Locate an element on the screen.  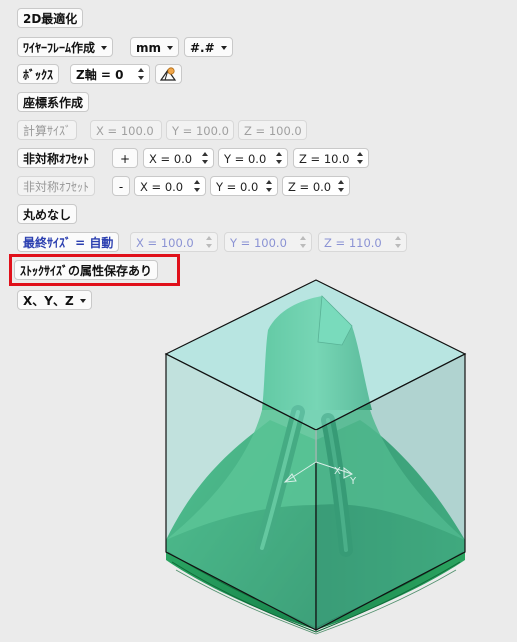
axis-label-y: Y is located at coordinates (353, 481).